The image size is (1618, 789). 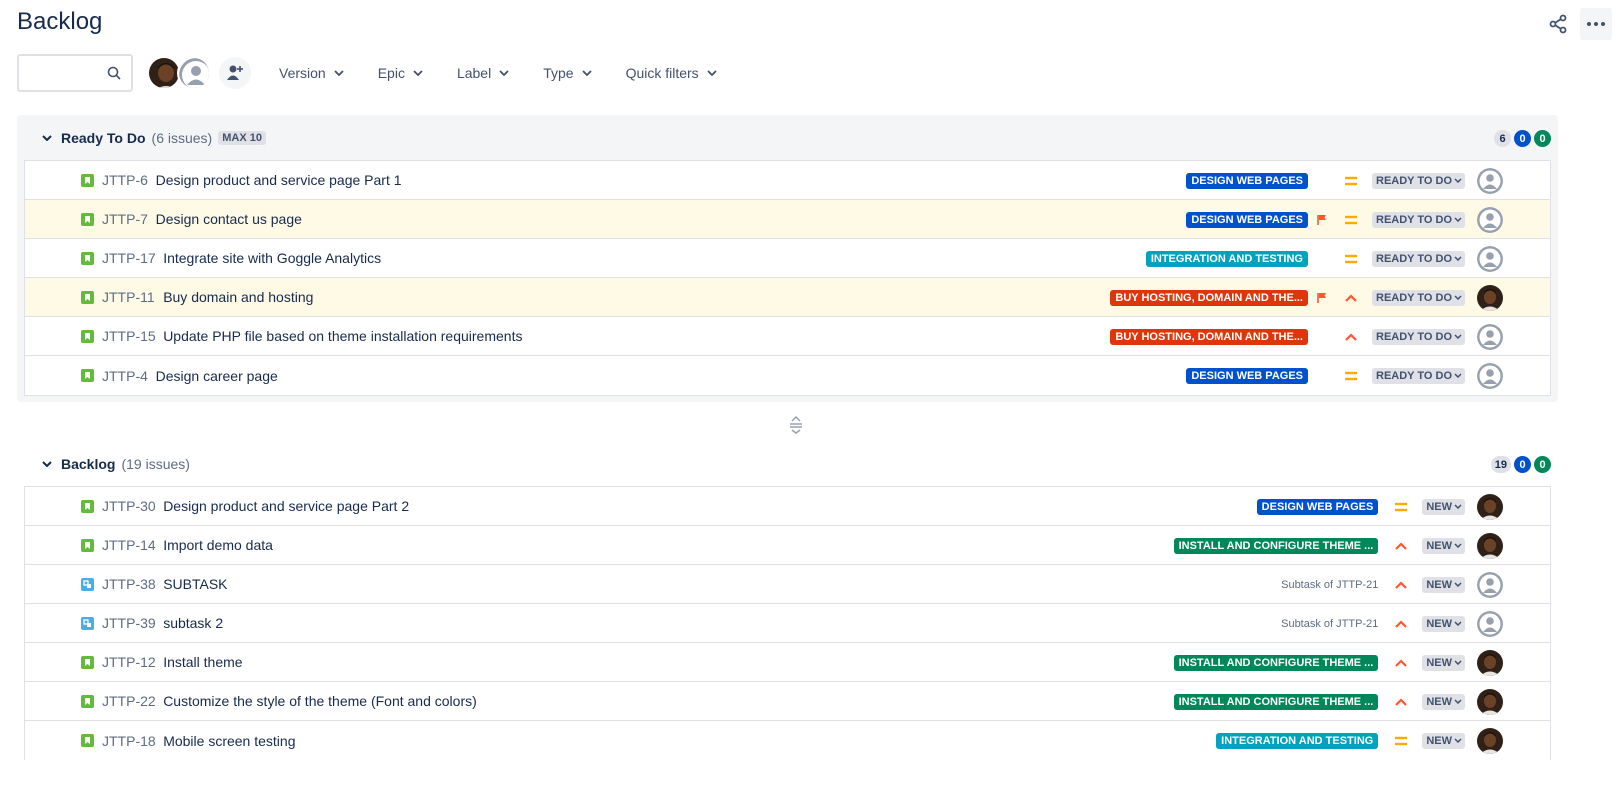 What do you see at coordinates (229, 219) in the screenshot?
I see `issue-summary: Design contact us page` at bounding box center [229, 219].